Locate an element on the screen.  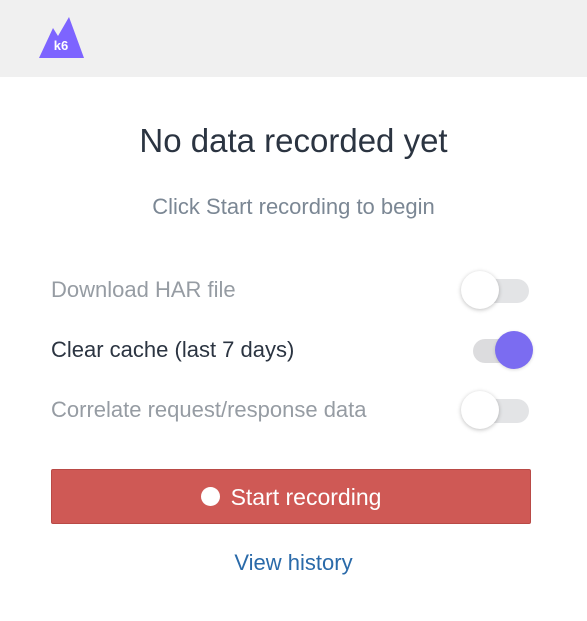
start-recording-button: Start recording is located at coordinates (291, 496).